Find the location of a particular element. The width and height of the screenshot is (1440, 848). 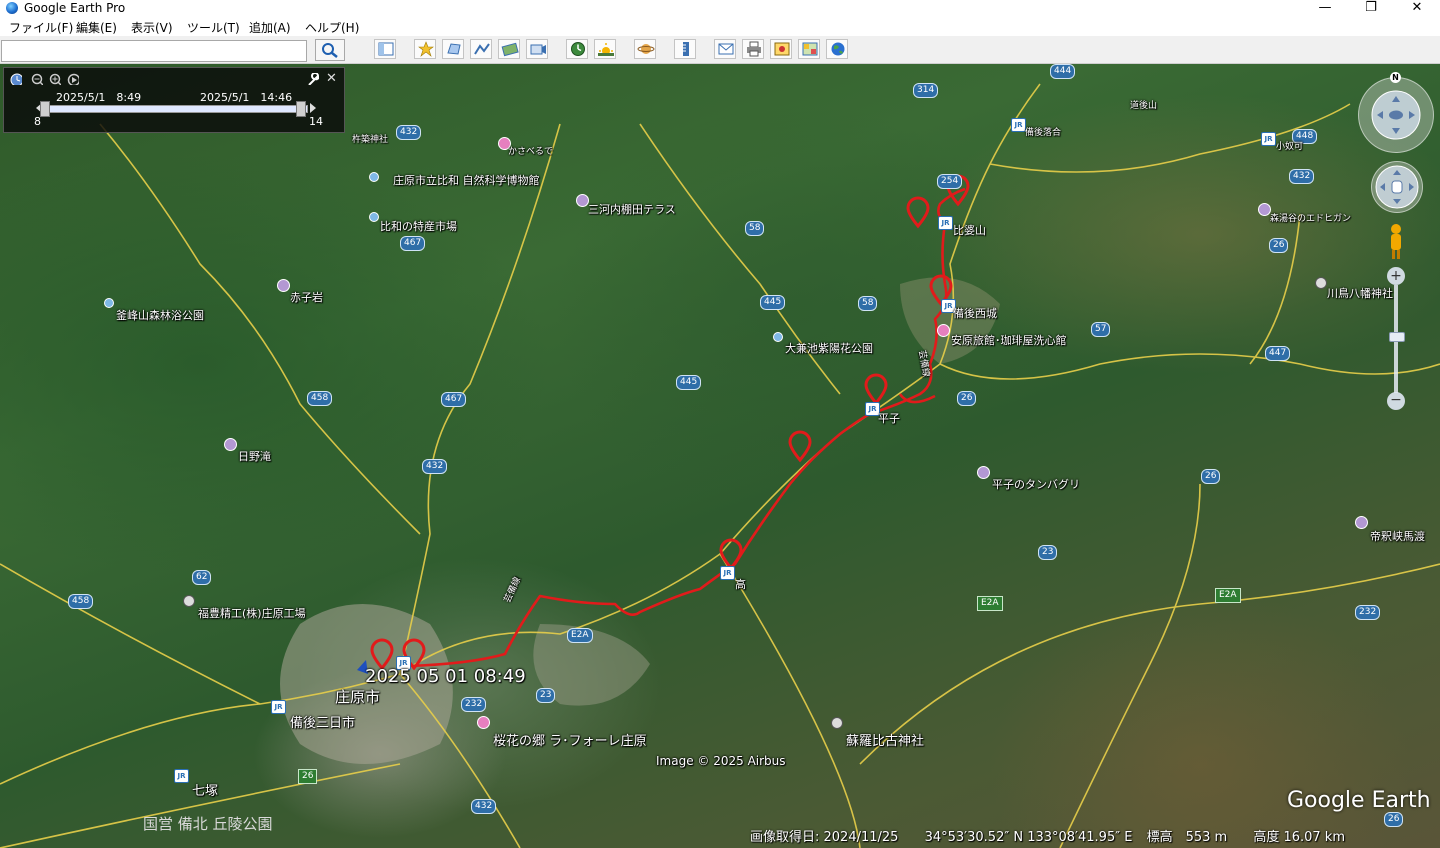

earth-gallery-button is located at coordinates (837, 49).